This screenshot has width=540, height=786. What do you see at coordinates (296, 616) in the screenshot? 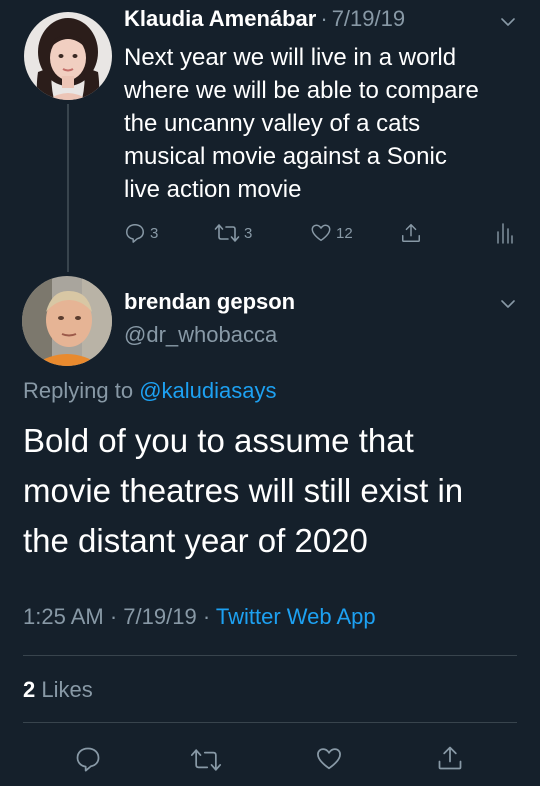
I see `tweet2-source-link: Twitter Web App` at bounding box center [296, 616].